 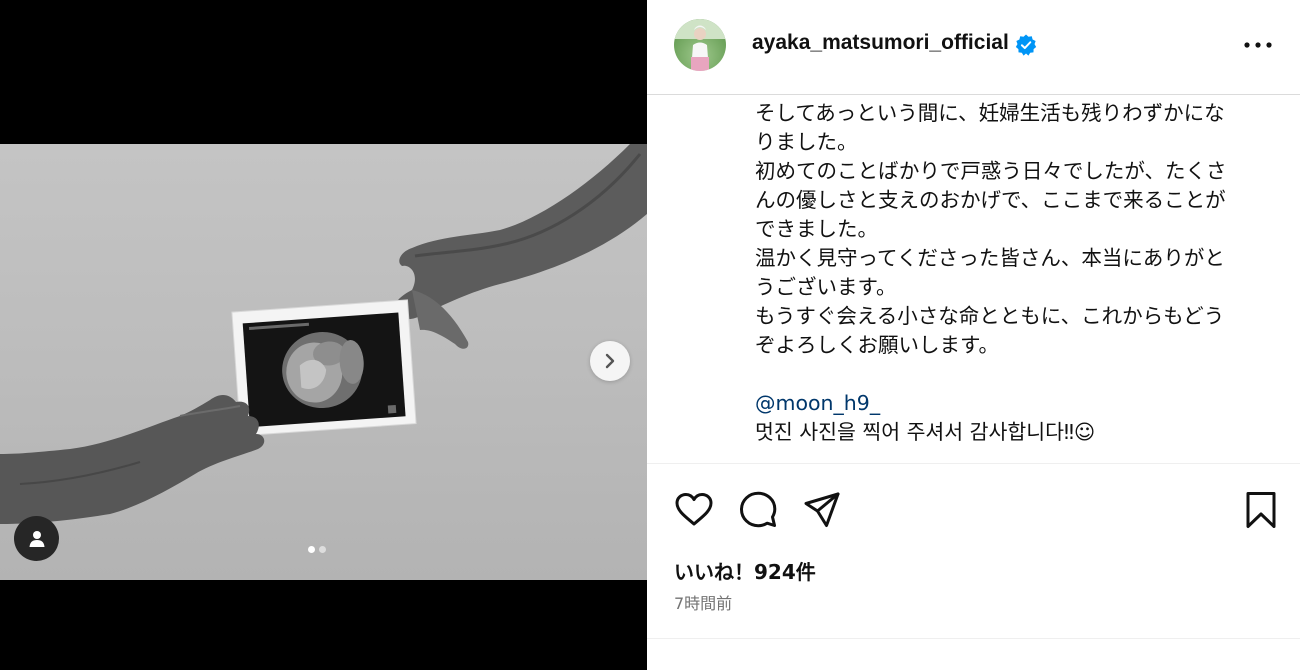 I want to click on caption-line: できました。, so click(x=816, y=229).